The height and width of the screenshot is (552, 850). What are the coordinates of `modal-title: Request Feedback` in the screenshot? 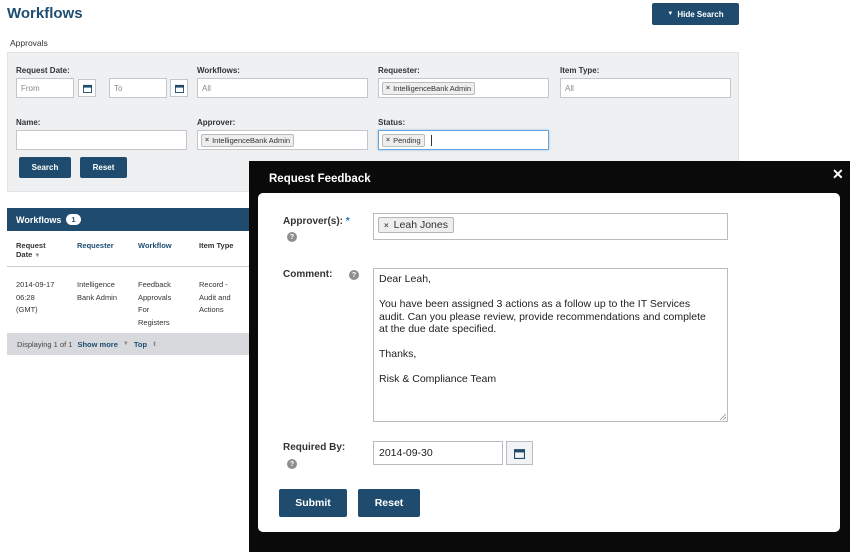 It's located at (320, 179).